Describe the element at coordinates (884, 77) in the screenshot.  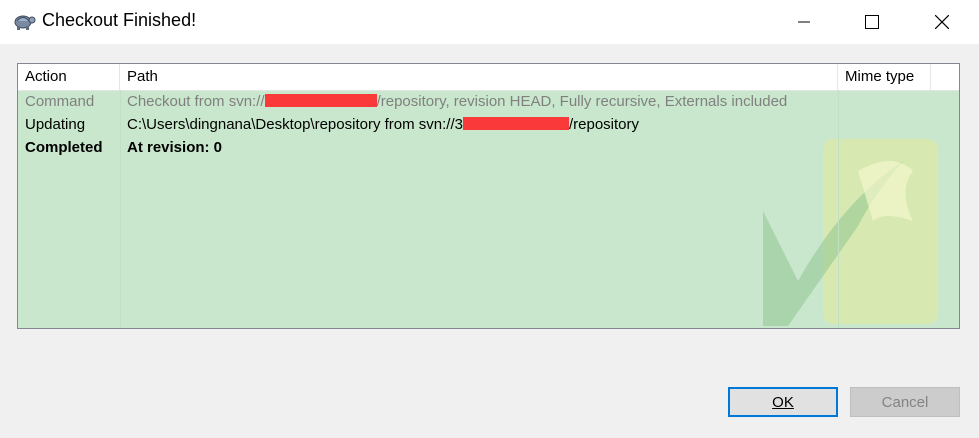
I see `column-header-mime-type: Mime type` at that location.